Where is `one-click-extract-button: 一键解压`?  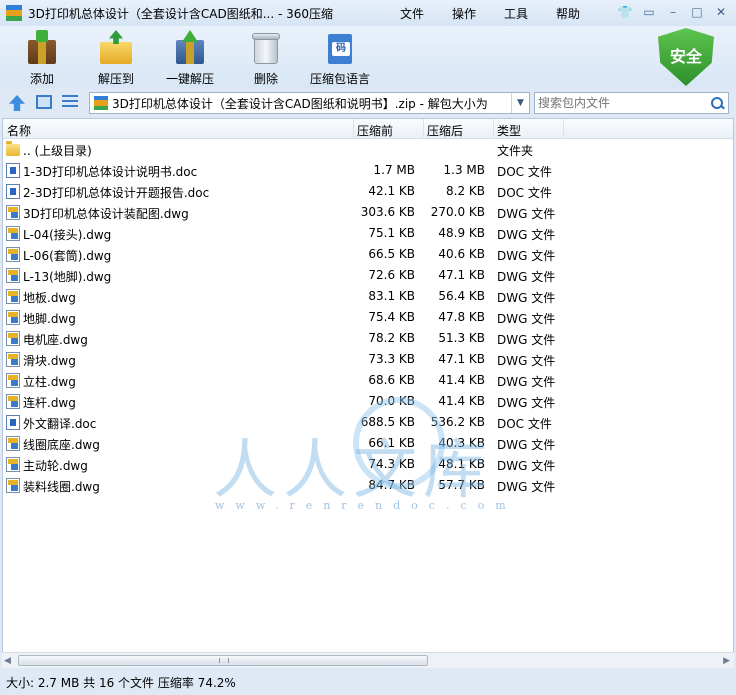
one-click-extract-button: 一键解压 is located at coordinates (190, 58).